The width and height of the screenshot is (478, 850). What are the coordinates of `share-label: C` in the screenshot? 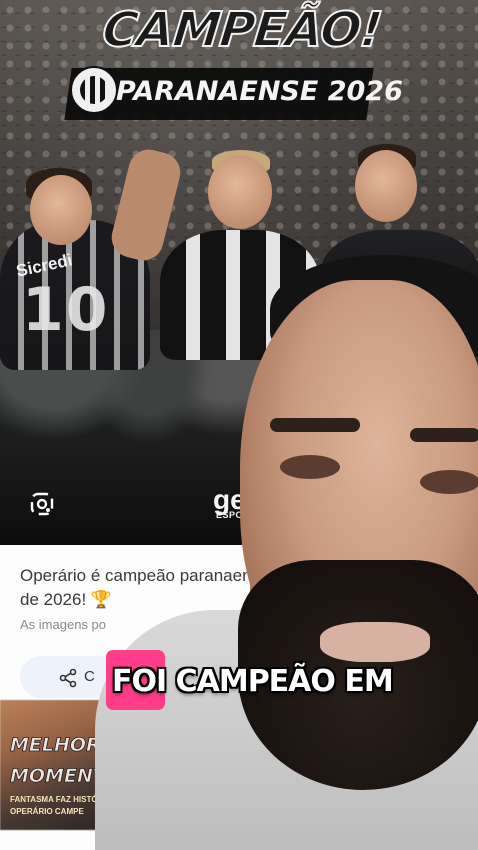 It's located at (89, 676).